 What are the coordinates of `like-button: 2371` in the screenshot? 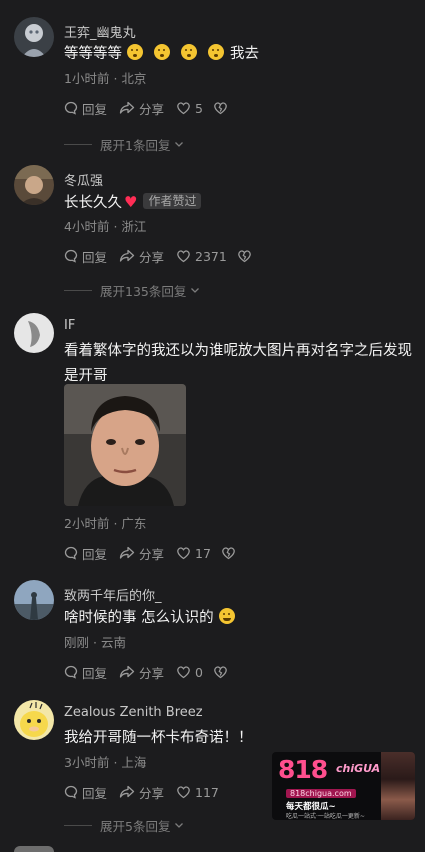 It's located at (201, 256).